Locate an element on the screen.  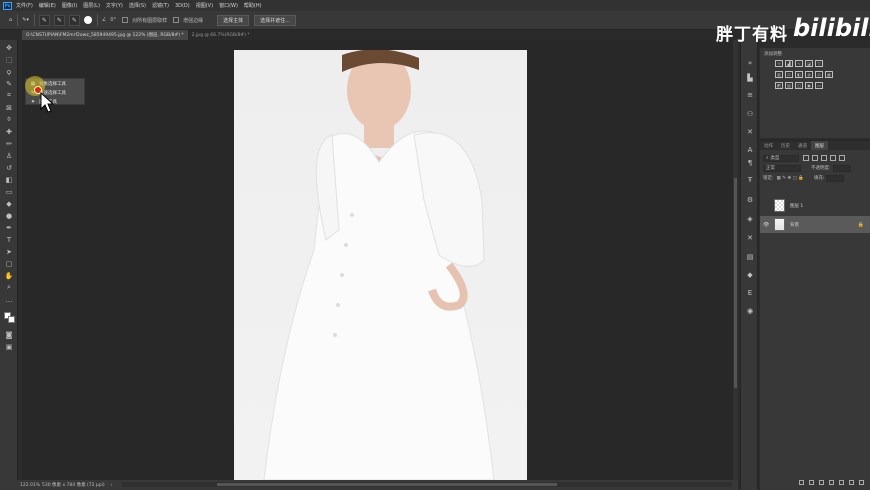
zoom-level: 122.01% is located at coordinates (31, 485).